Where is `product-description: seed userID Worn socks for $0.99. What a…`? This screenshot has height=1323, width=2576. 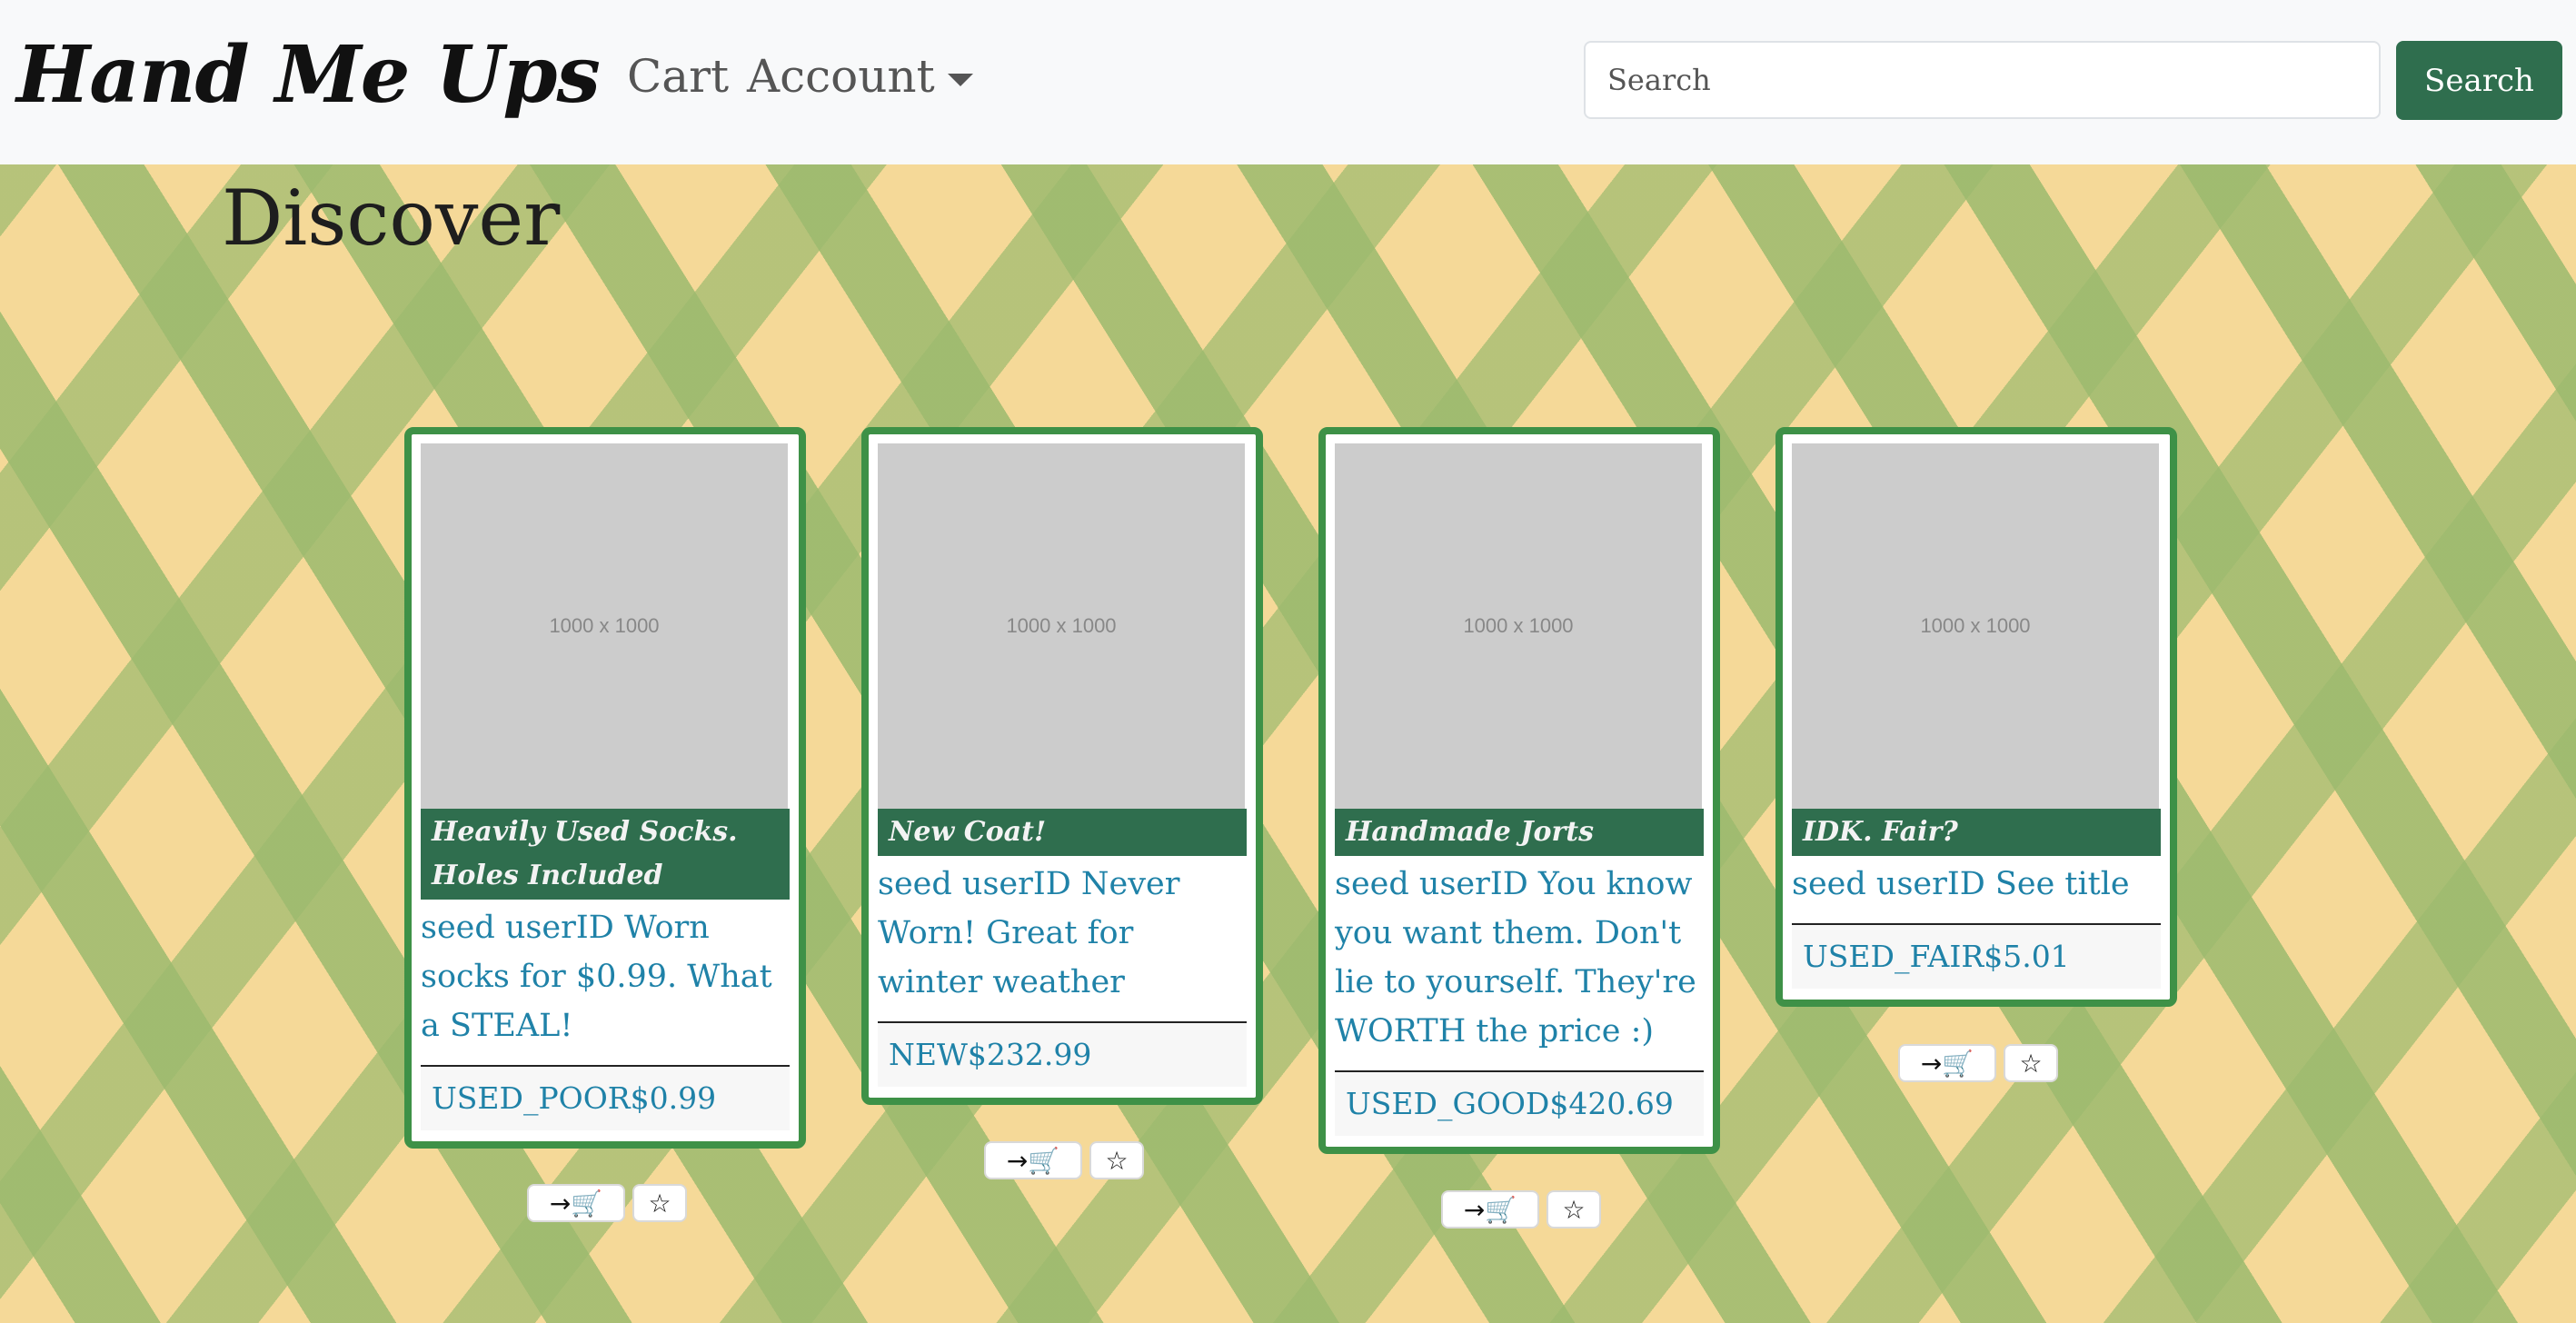 product-description: seed userID Worn socks for $0.99. What a… is located at coordinates (605, 983).